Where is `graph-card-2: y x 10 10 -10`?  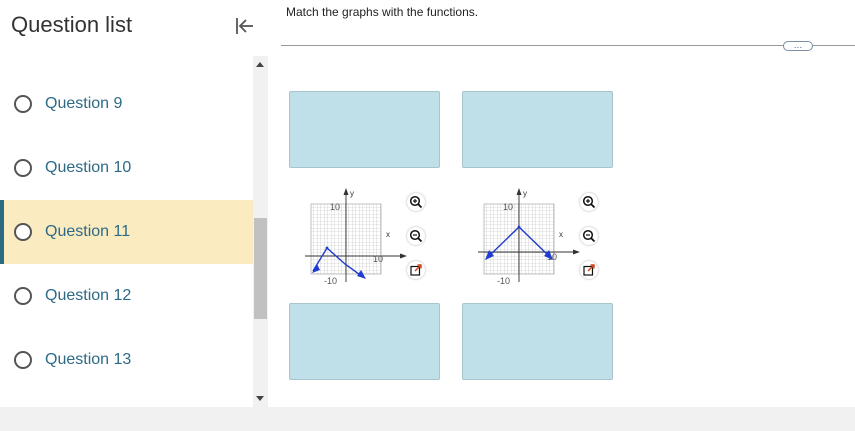 graph-card-2: y x 10 10 -10 is located at coordinates (531, 236).